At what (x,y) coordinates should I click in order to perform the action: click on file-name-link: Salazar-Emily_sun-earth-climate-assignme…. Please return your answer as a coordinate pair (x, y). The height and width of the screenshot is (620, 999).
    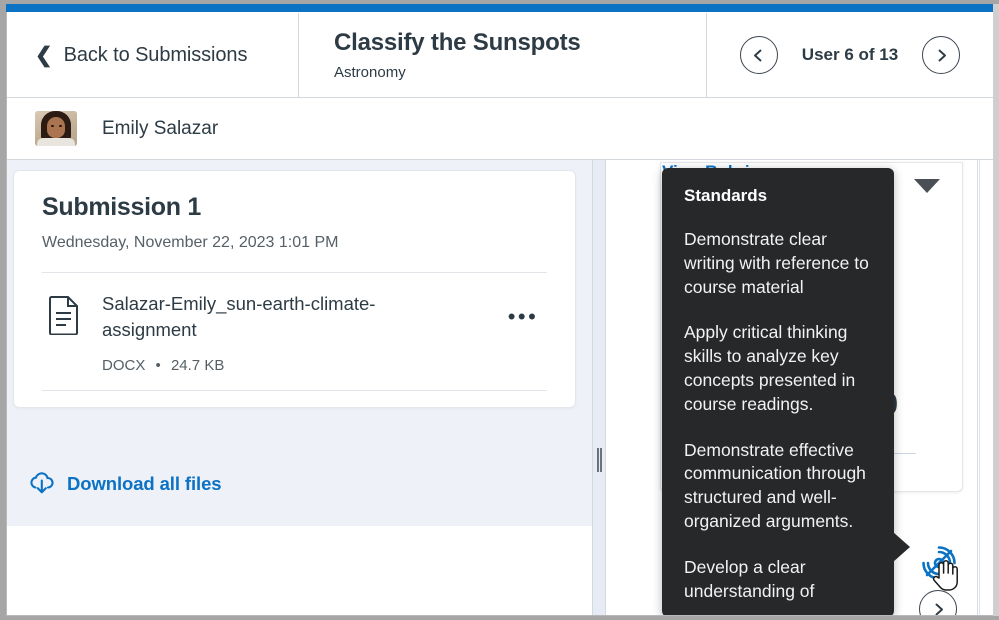
    Looking at the image, I should click on (267, 317).